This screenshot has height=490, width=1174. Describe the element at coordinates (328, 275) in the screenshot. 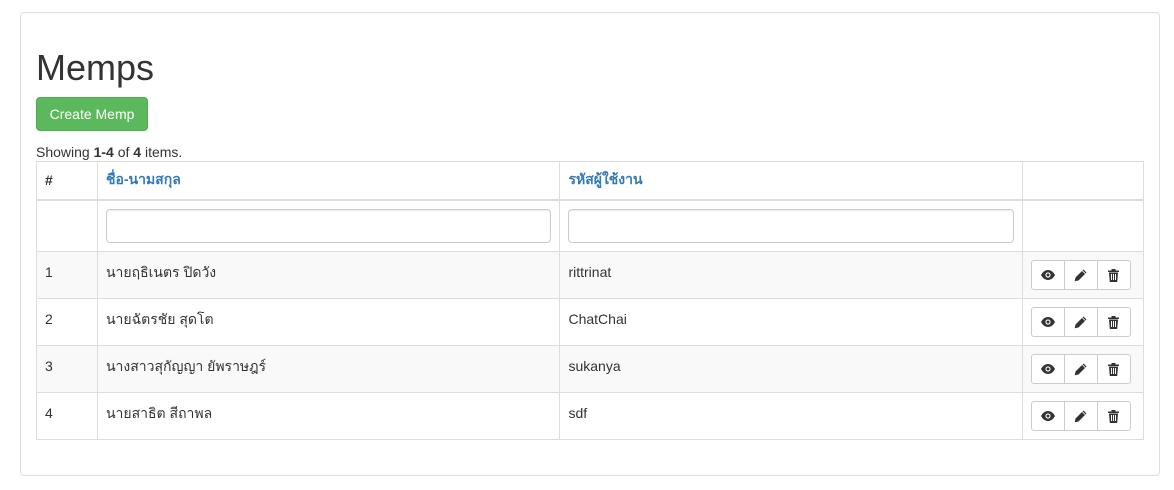

I see `row-name: นายฤธิเนตร ปิดวัง` at that location.